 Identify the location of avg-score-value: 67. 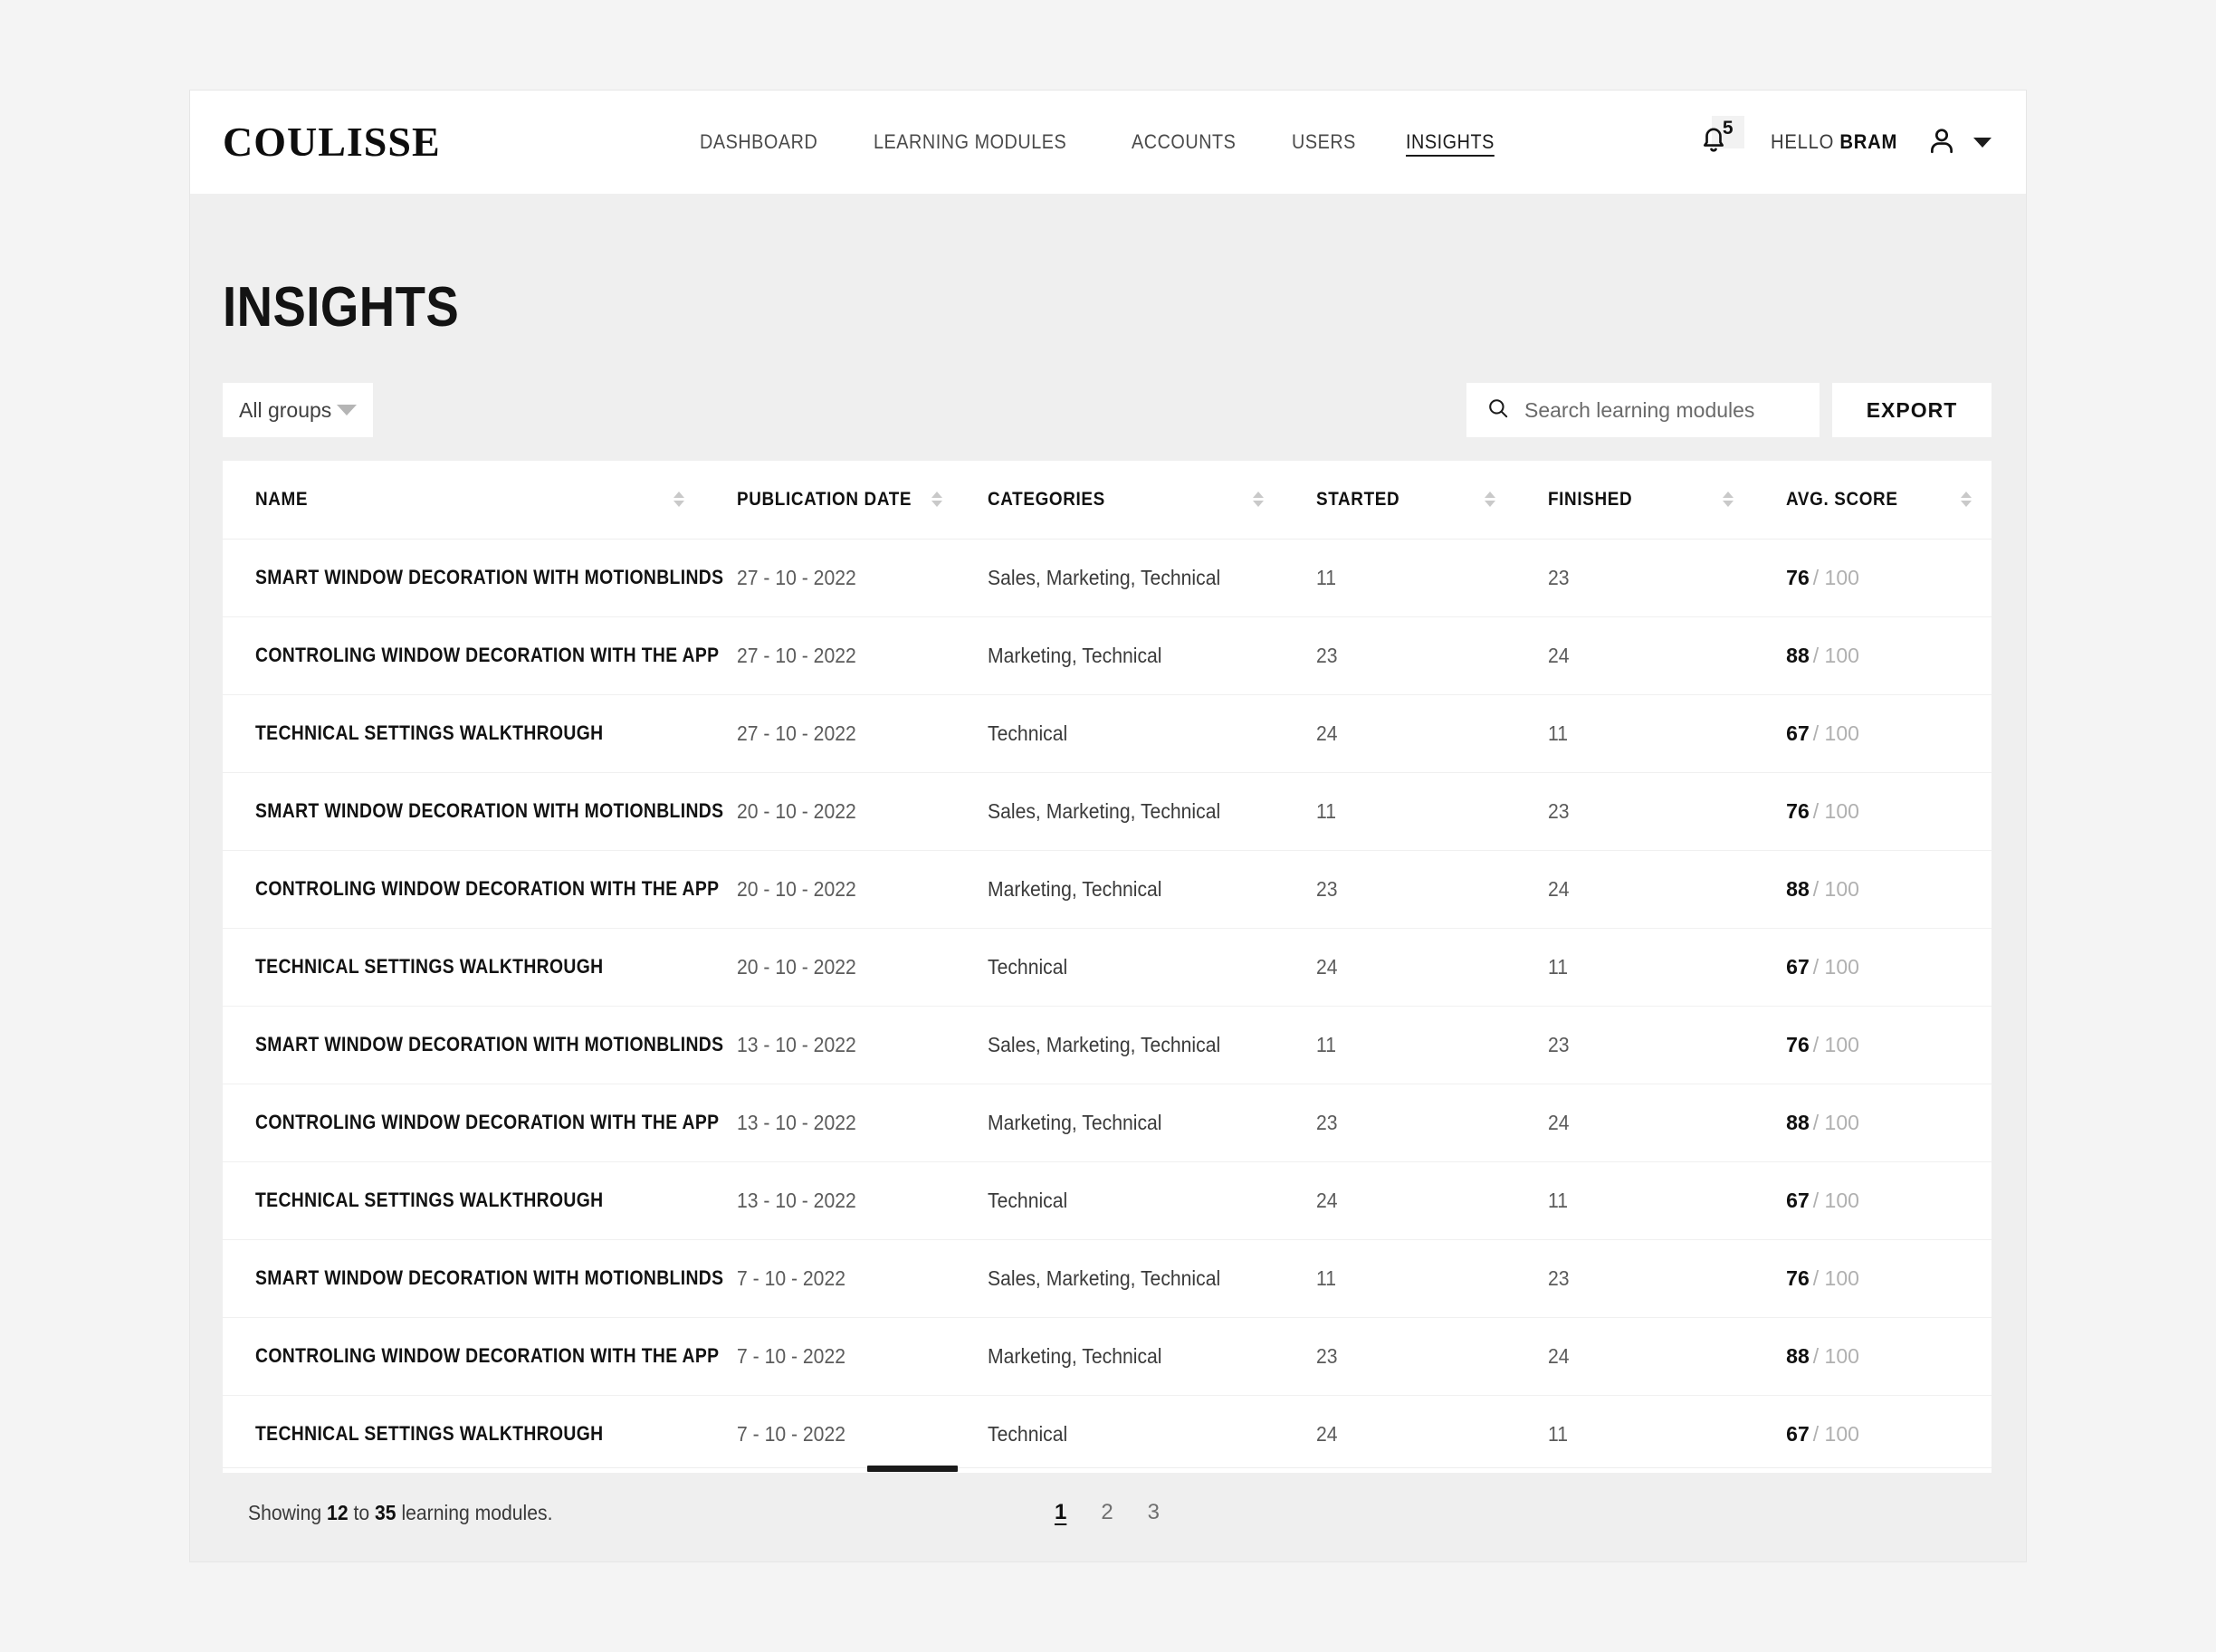
(1798, 1200).